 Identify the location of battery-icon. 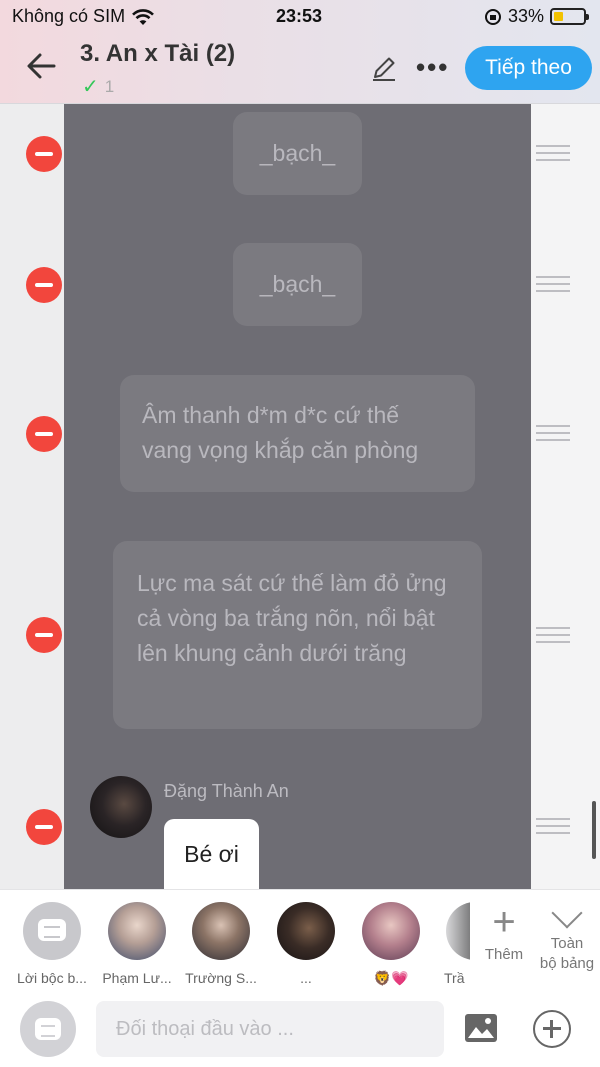
(569, 16).